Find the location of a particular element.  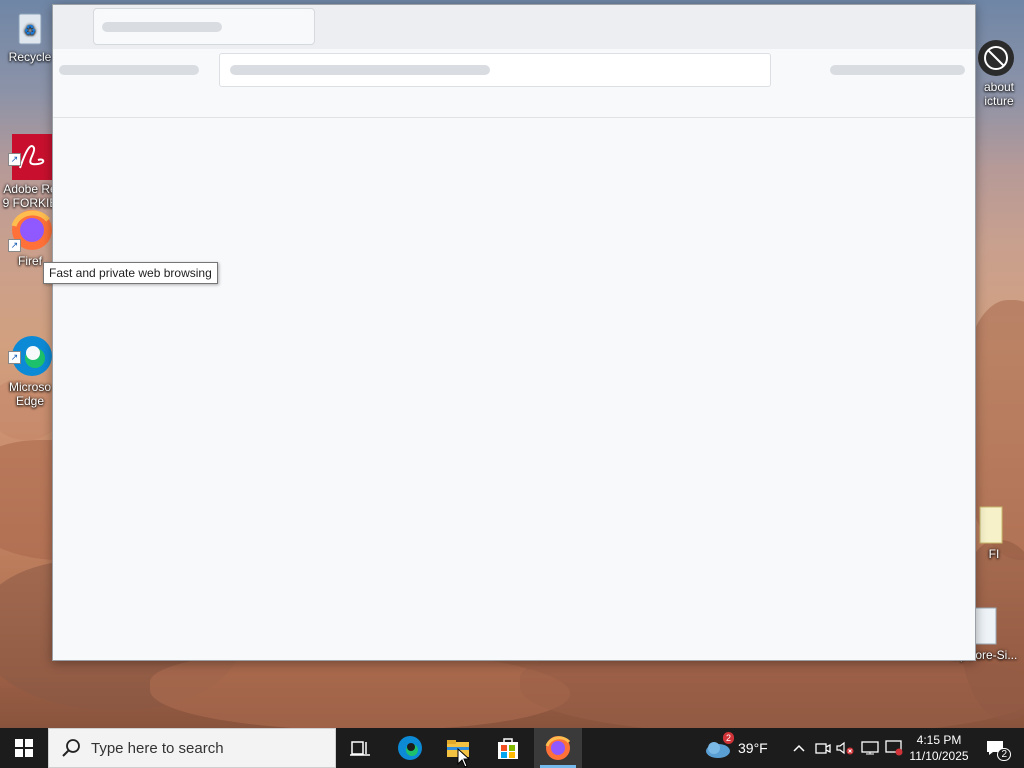

weather-badge: 2 is located at coordinates (728, 738).